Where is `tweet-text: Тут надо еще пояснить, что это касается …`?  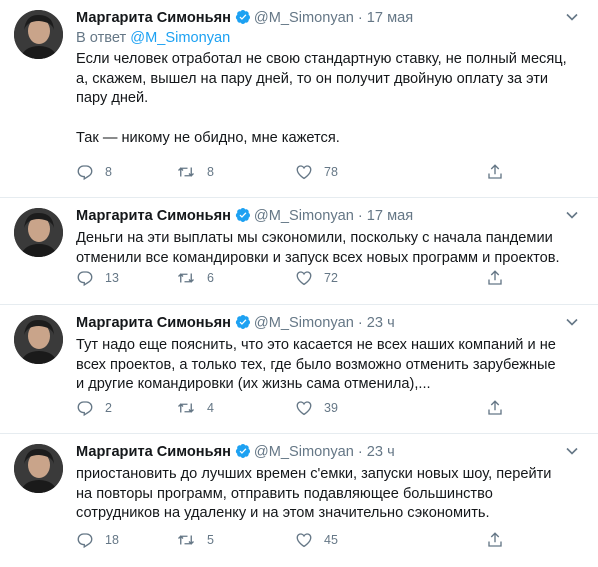
tweet-text: Тут надо еще пояснить, что это касается … is located at coordinates (316, 365).